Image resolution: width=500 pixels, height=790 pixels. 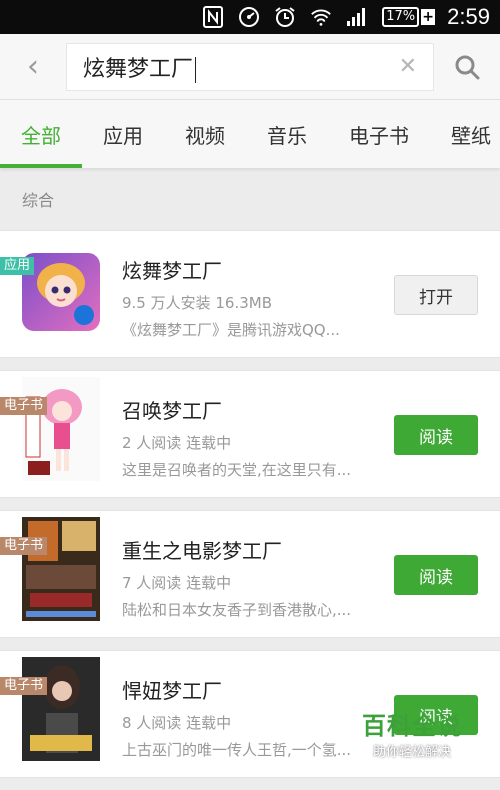 I want to click on result-meta: 9.5 万人安装 16.3MB, so click(x=197, y=303).